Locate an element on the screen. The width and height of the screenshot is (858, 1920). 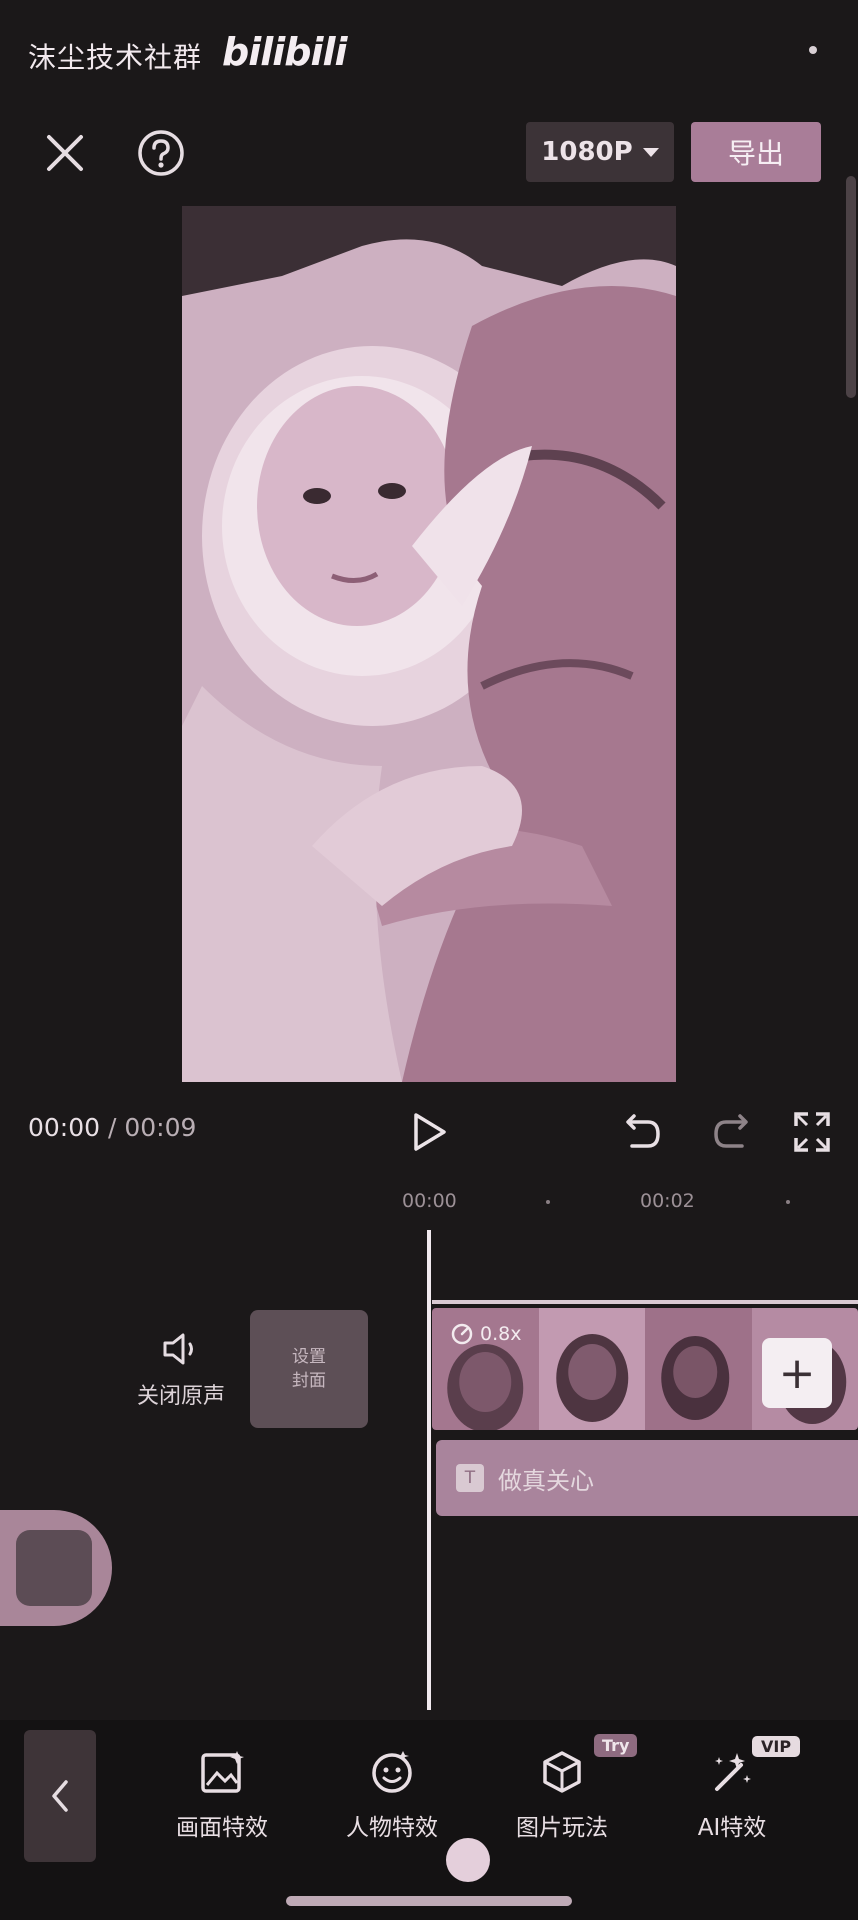
ruler-tick-0: 00:00 is located at coordinates (429, 1201).